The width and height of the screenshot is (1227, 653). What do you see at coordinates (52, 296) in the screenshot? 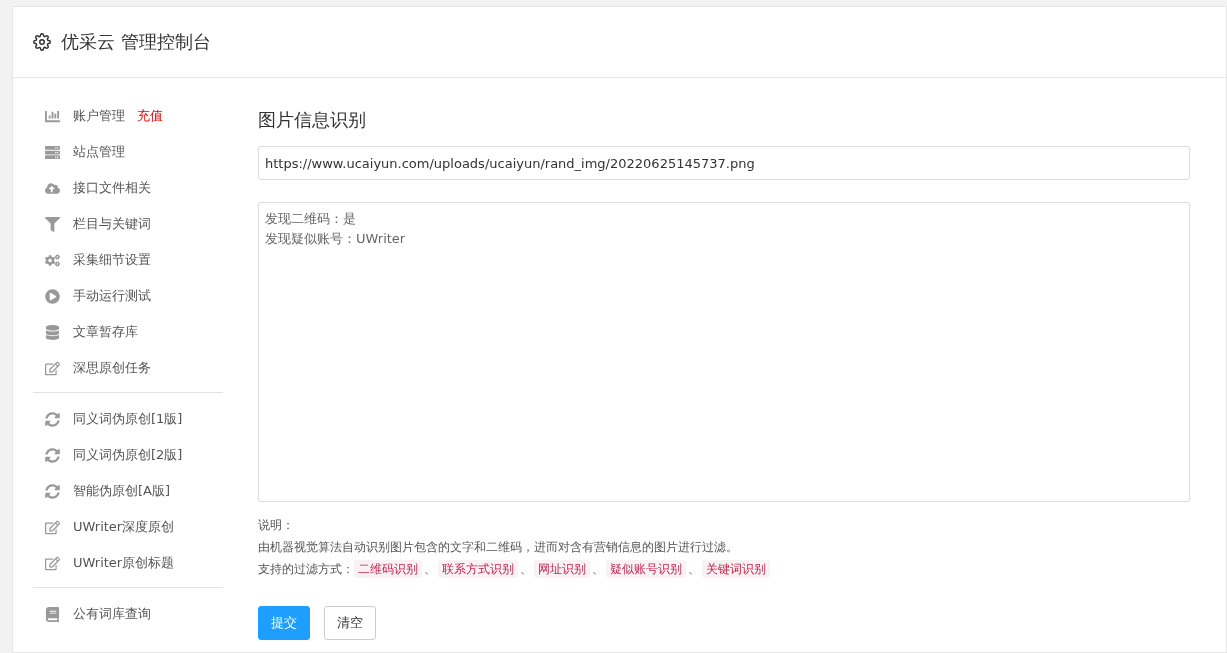
I see `play-icon` at bounding box center [52, 296].